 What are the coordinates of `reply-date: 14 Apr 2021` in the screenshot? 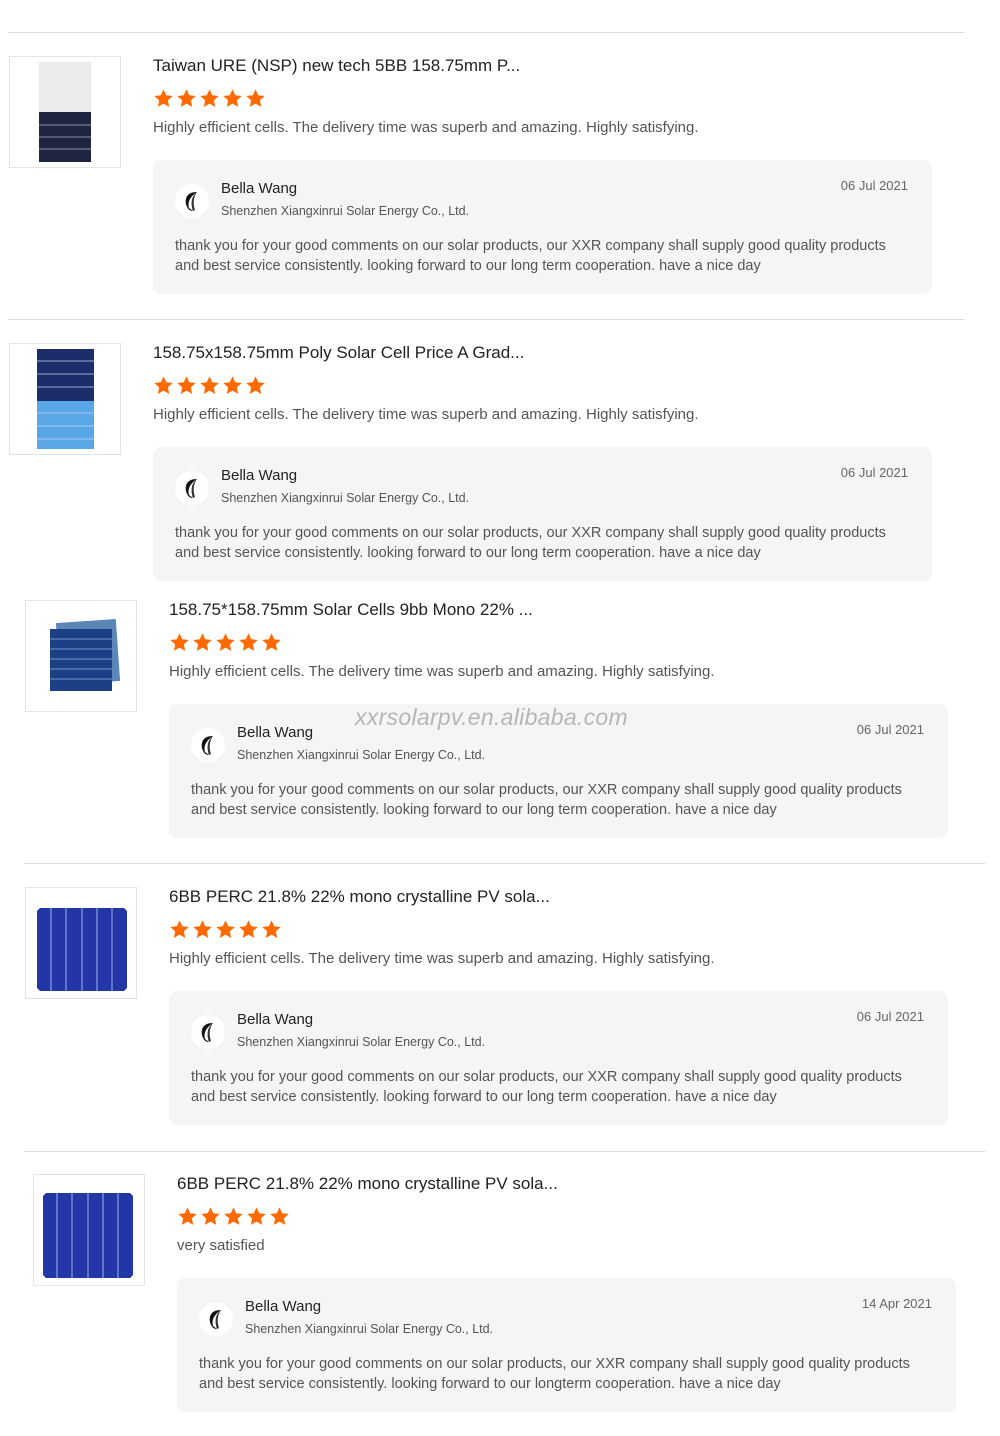 It's located at (896, 1303).